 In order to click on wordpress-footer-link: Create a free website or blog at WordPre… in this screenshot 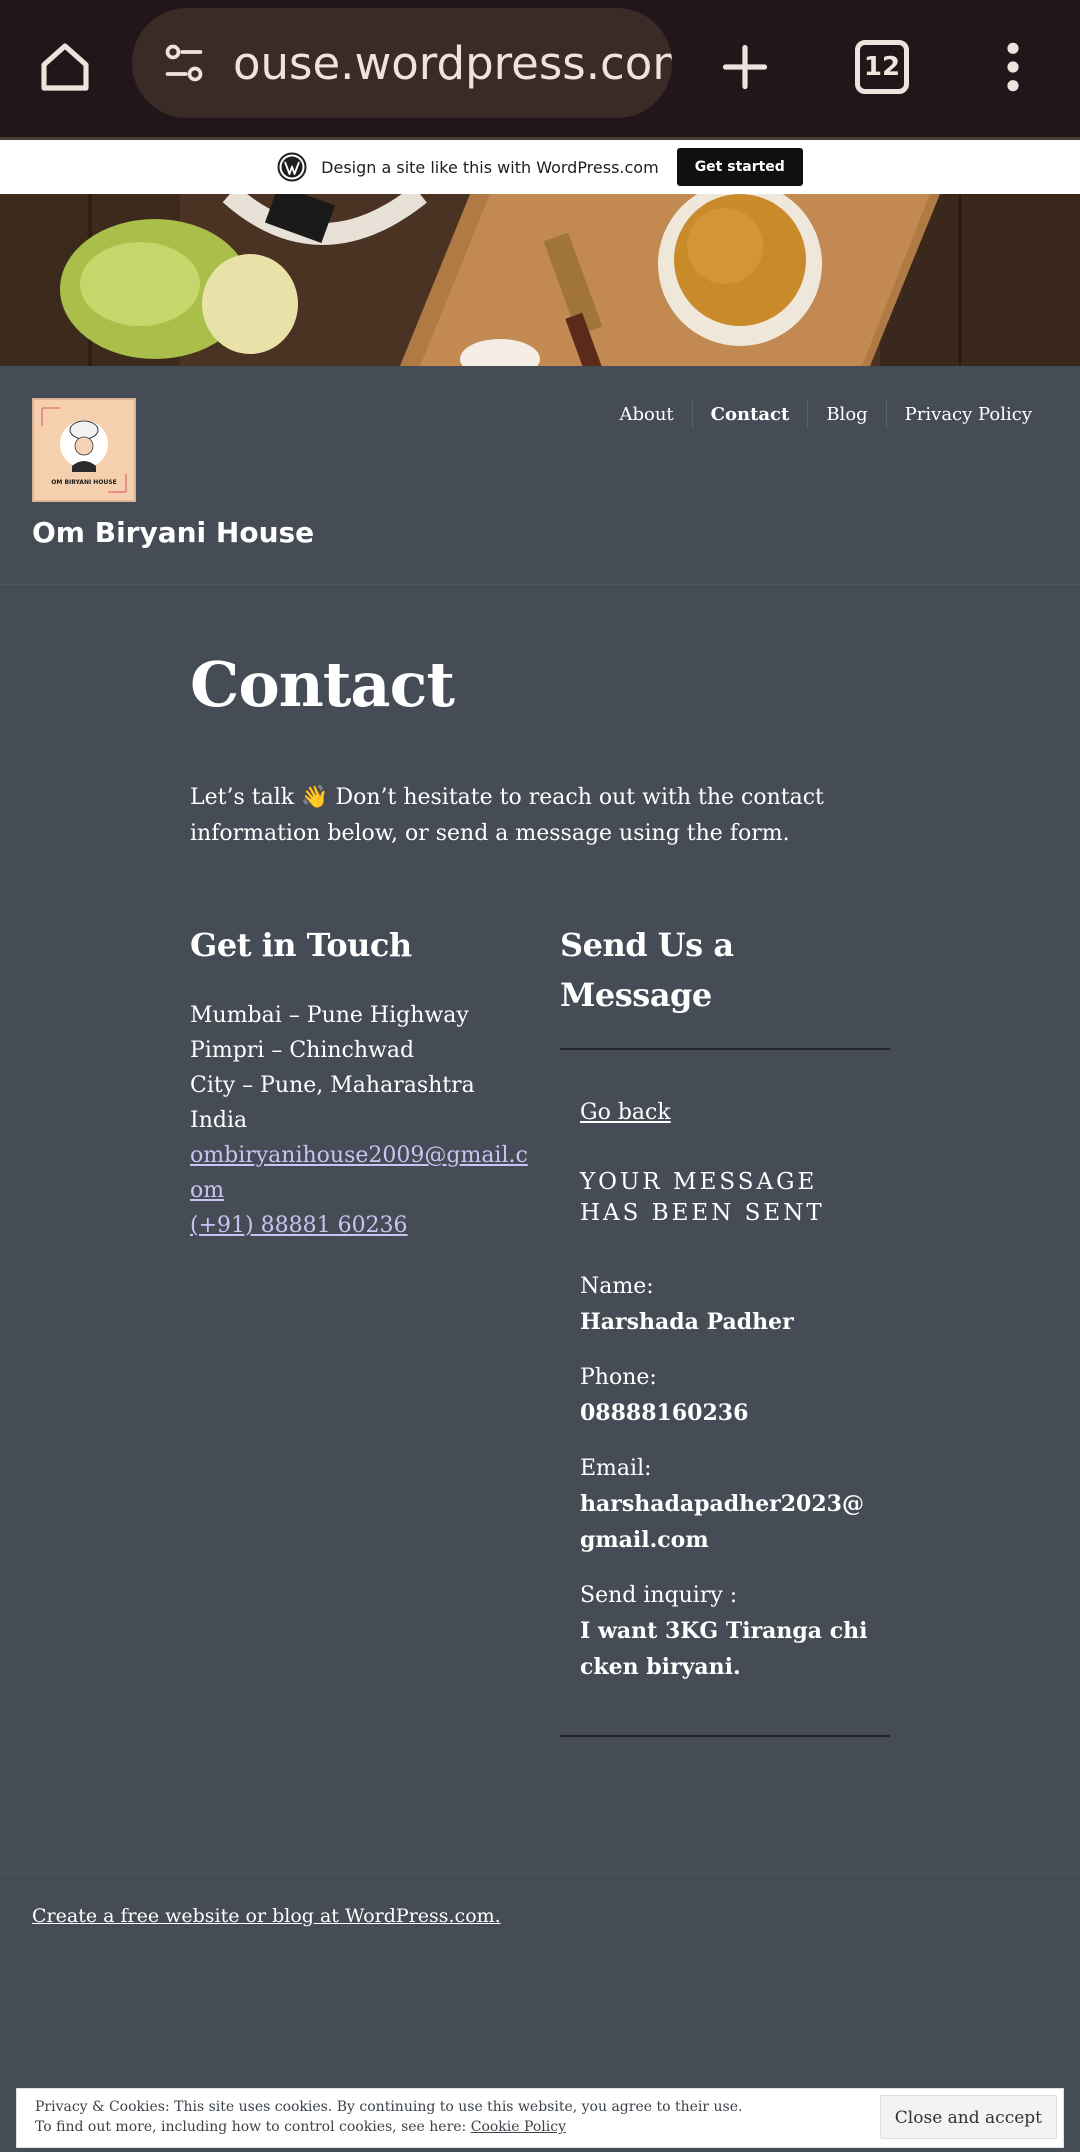, I will do `click(266, 1916)`.